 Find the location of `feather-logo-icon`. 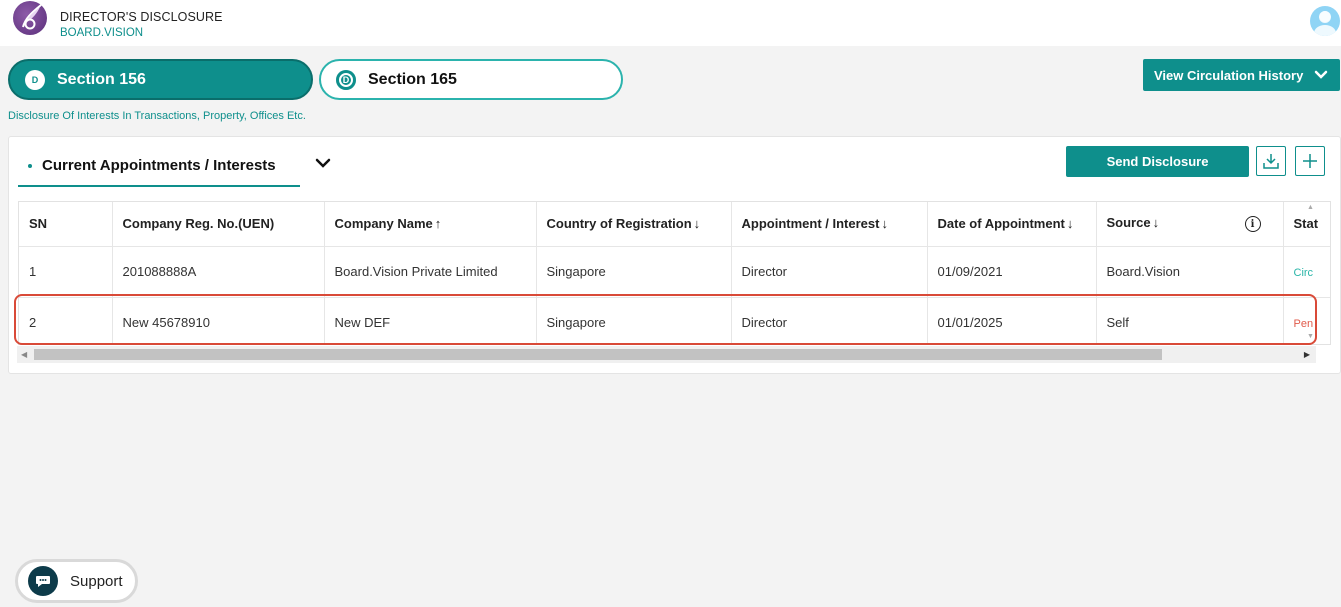

feather-logo-icon is located at coordinates (30, 18).